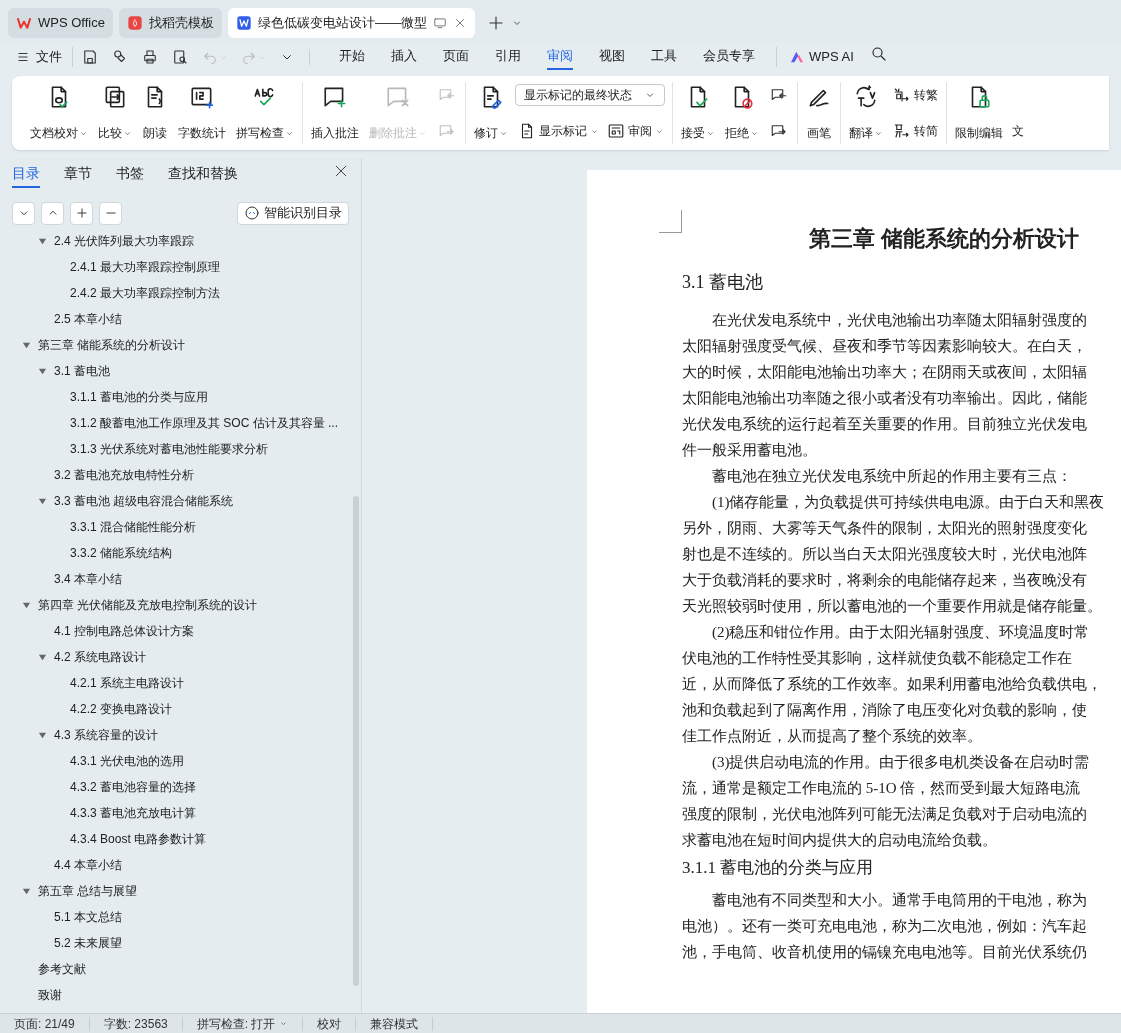 This screenshot has width=1121, height=1033. Describe the element at coordinates (866, 113) in the screenshot. I see `ribbon-button: 翻译` at that location.